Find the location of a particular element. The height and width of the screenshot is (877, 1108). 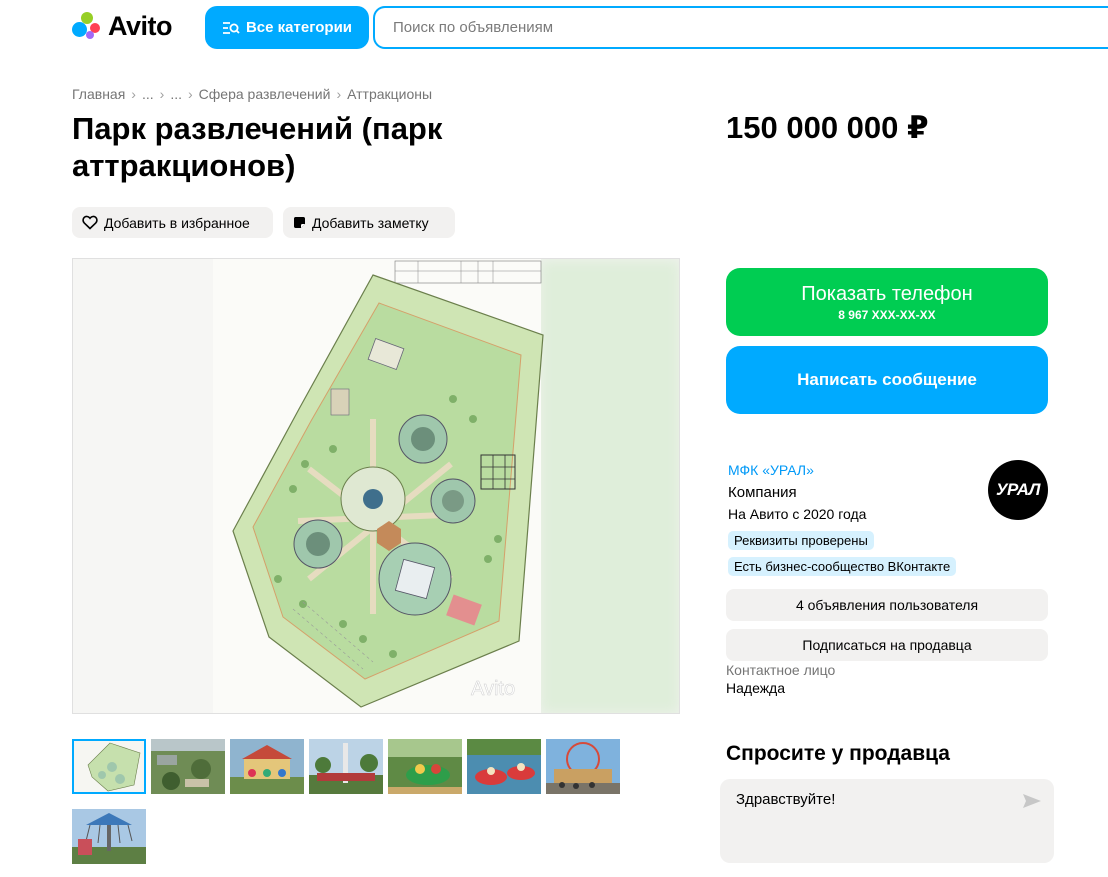

logo-dots-icon is located at coordinates (87, 26).